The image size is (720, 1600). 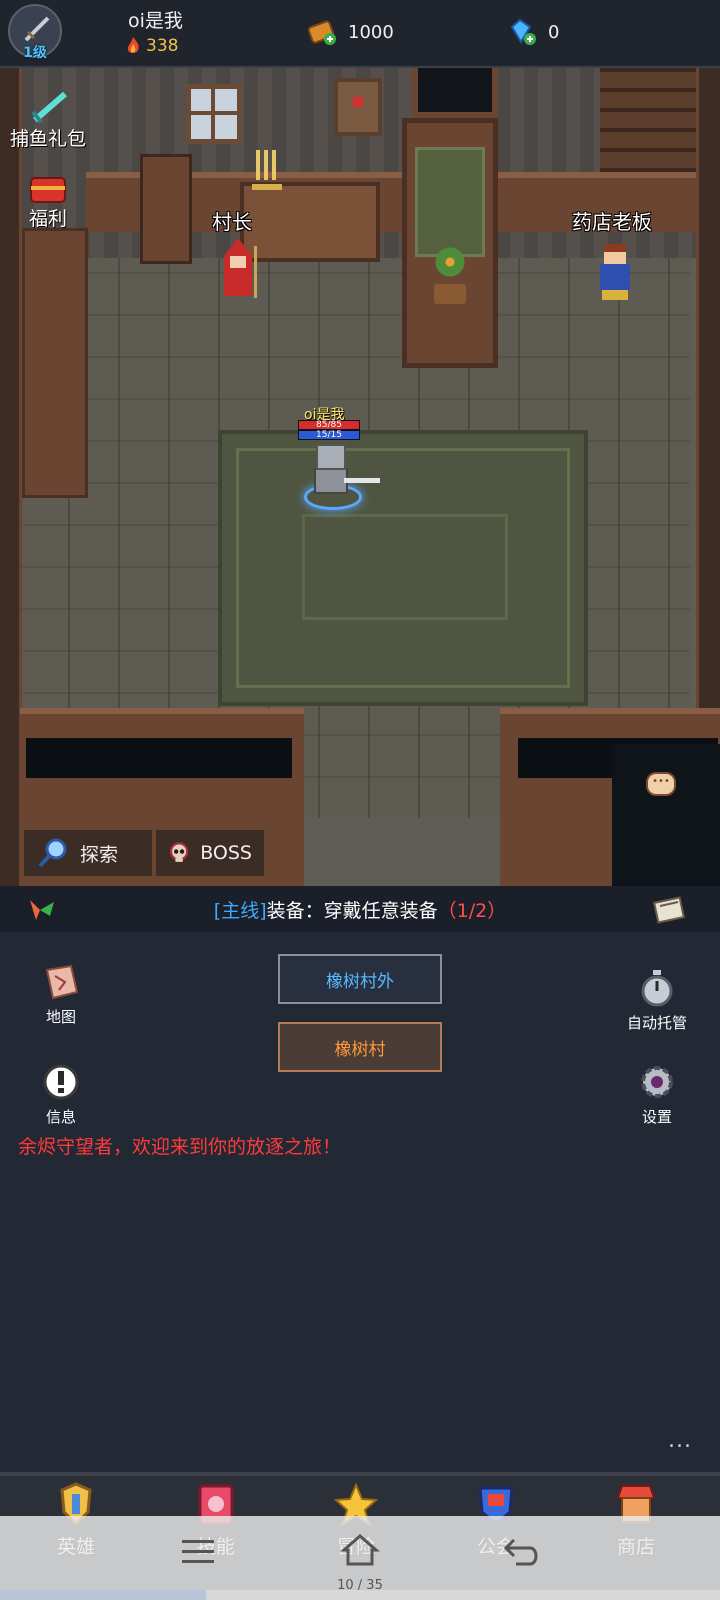 I want to click on info-label: 信息, so click(x=60, y=1117).